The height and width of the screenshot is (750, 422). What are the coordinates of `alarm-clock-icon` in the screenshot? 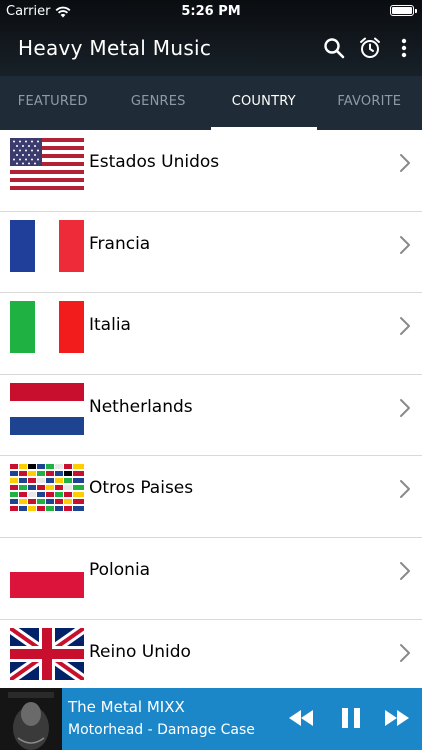 It's located at (370, 47).